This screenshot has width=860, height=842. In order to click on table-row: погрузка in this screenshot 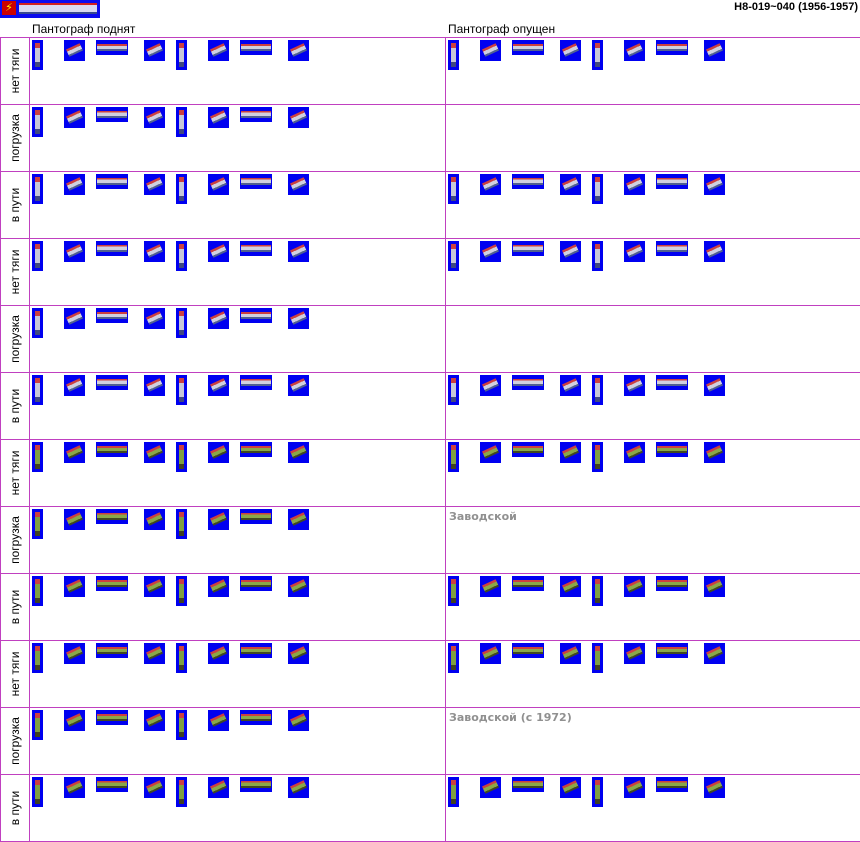, I will do `click(430, 339)`.